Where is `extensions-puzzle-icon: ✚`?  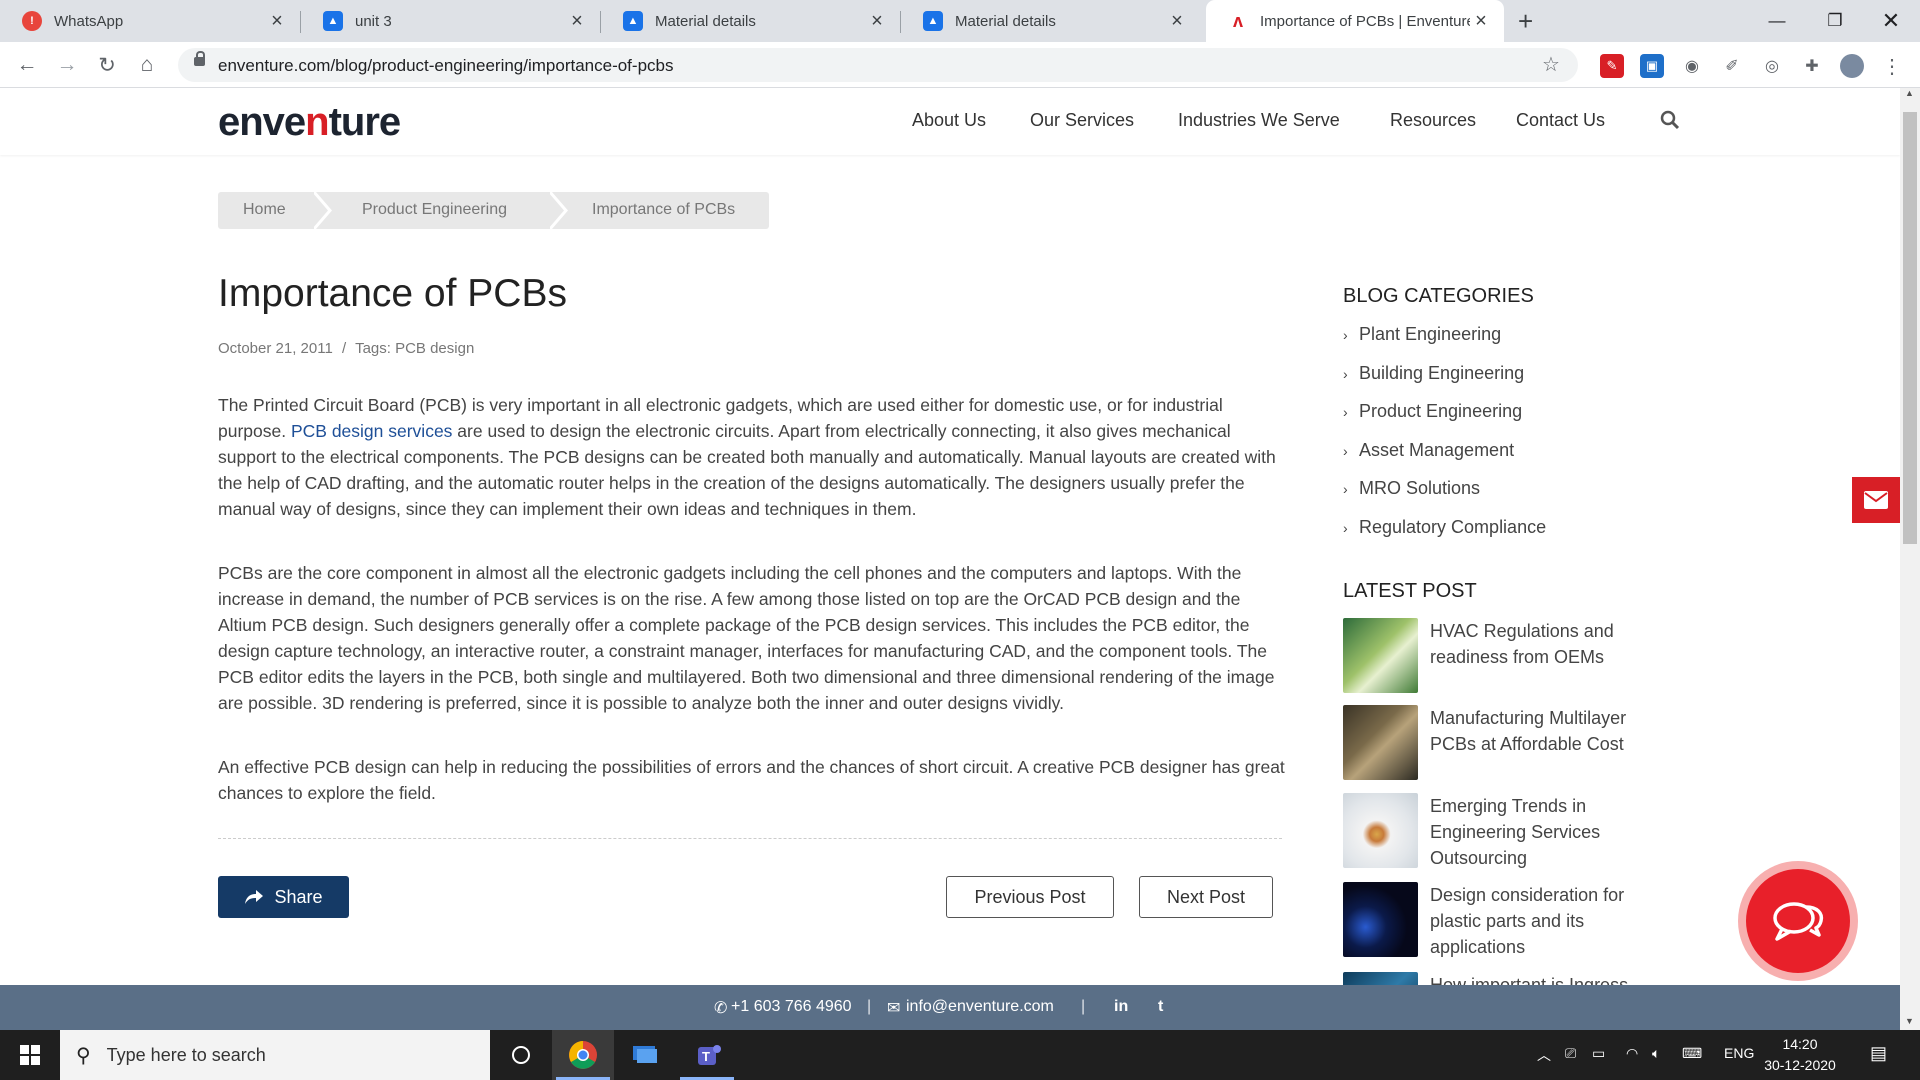 extensions-puzzle-icon: ✚ is located at coordinates (1812, 66).